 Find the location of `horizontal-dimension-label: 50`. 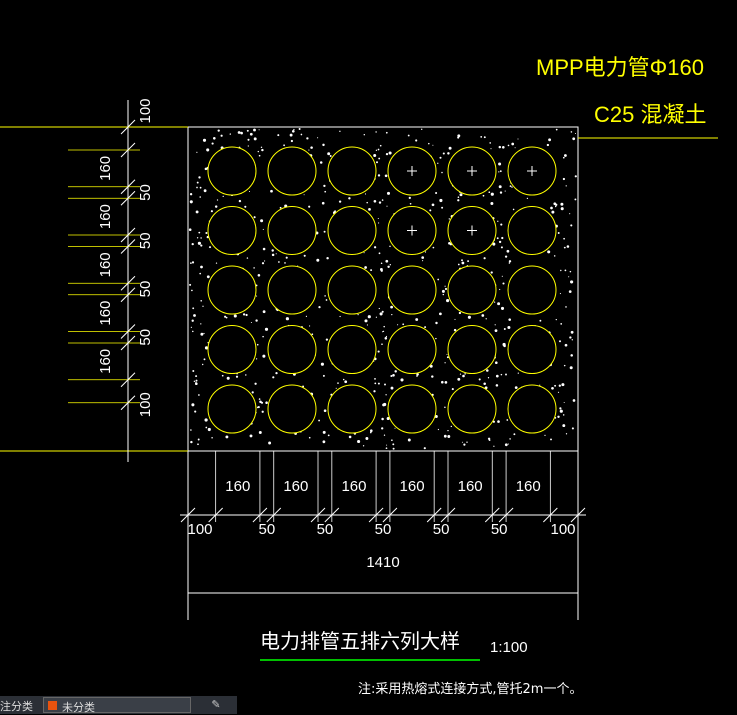

horizontal-dimension-label: 50 is located at coordinates (325, 529).